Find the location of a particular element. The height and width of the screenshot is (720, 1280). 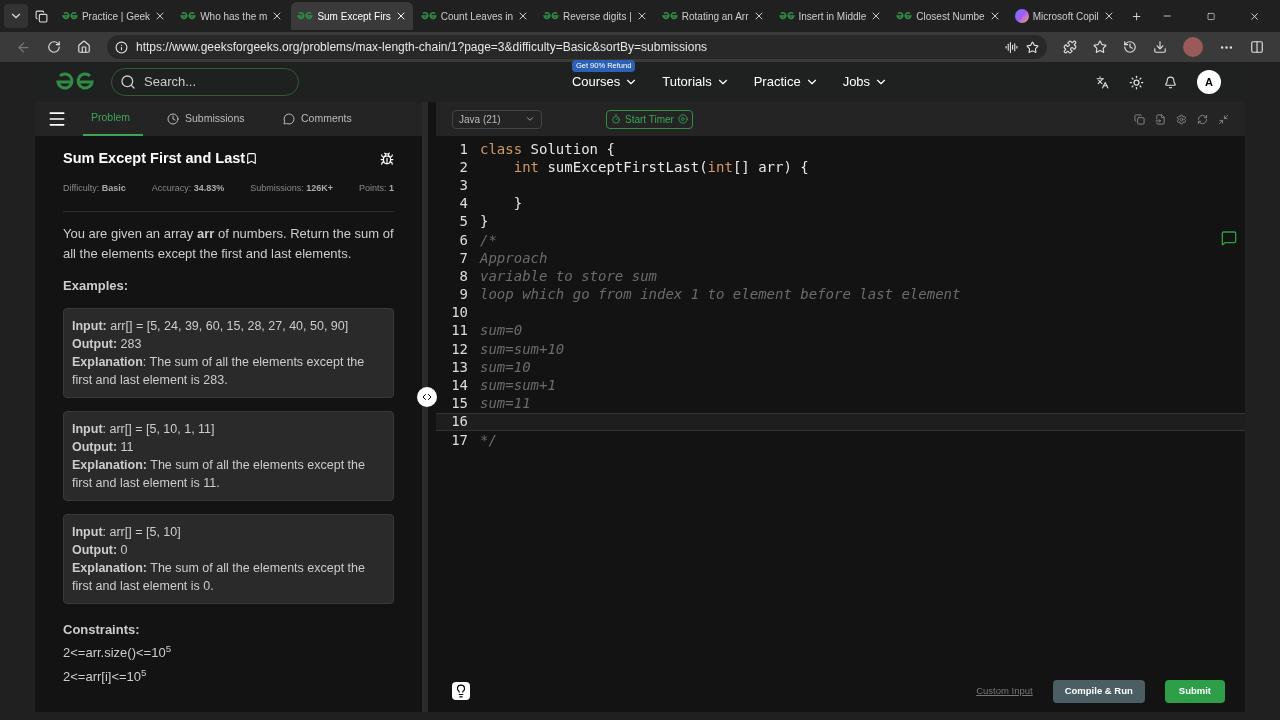

favorite-star-icon is located at coordinates (1032, 47).